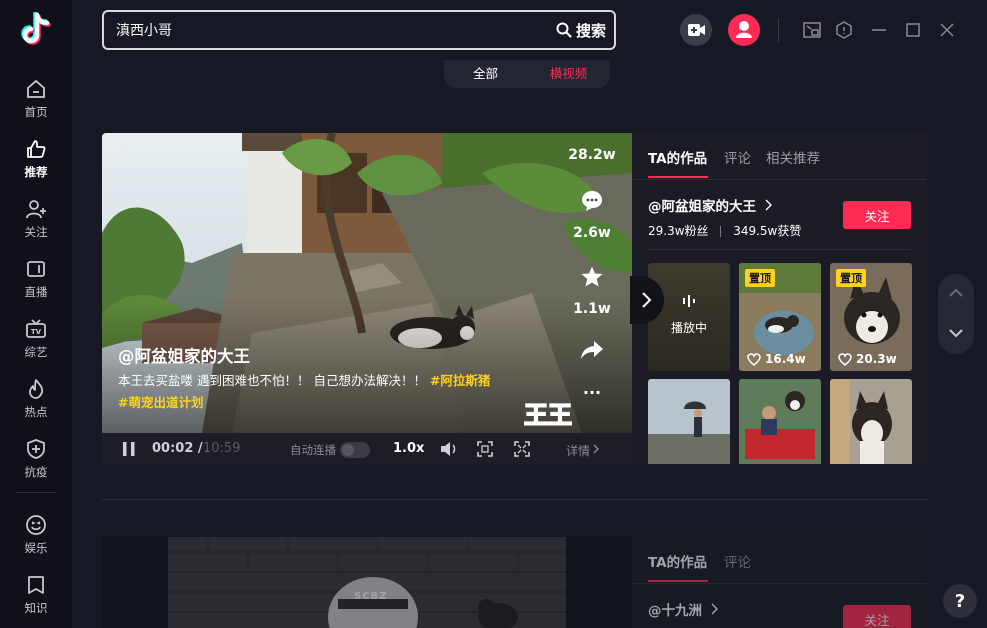 The height and width of the screenshot is (628, 987). What do you see at coordinates (460, 380) in the screenshot?
I see `hashtag-link: #阿拉斯猪` at bounding box center [460, 380].